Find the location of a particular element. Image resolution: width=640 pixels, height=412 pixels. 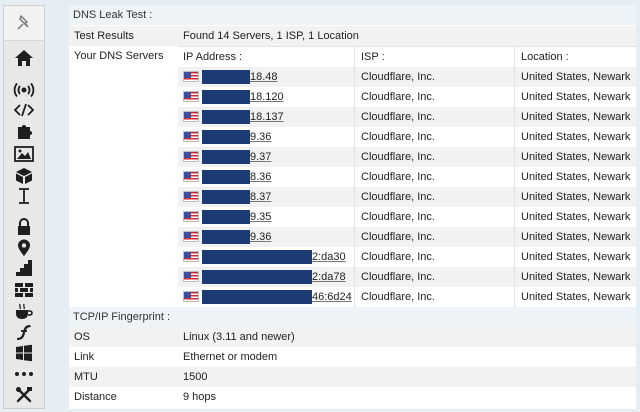

fingerprint-row-os: OS Linux (3.11 and newer) is located at coordinates (352, 337).